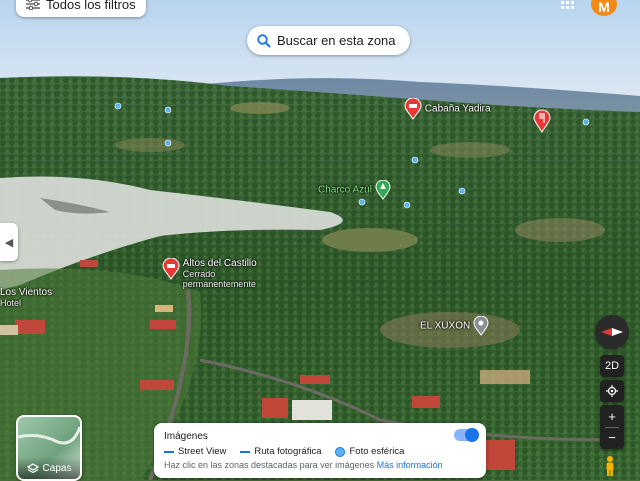  What do you see at coordinates (370, 240) in the screenshot?
I see `charco-azul-pool` at bounding box center [370, 240].